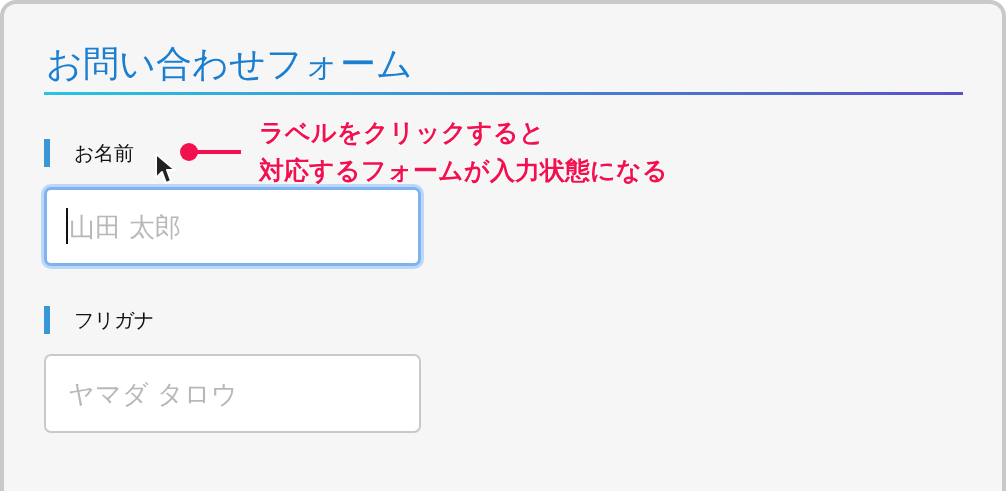  I want to click on mouse-pointer-icon, so click(166, 169).